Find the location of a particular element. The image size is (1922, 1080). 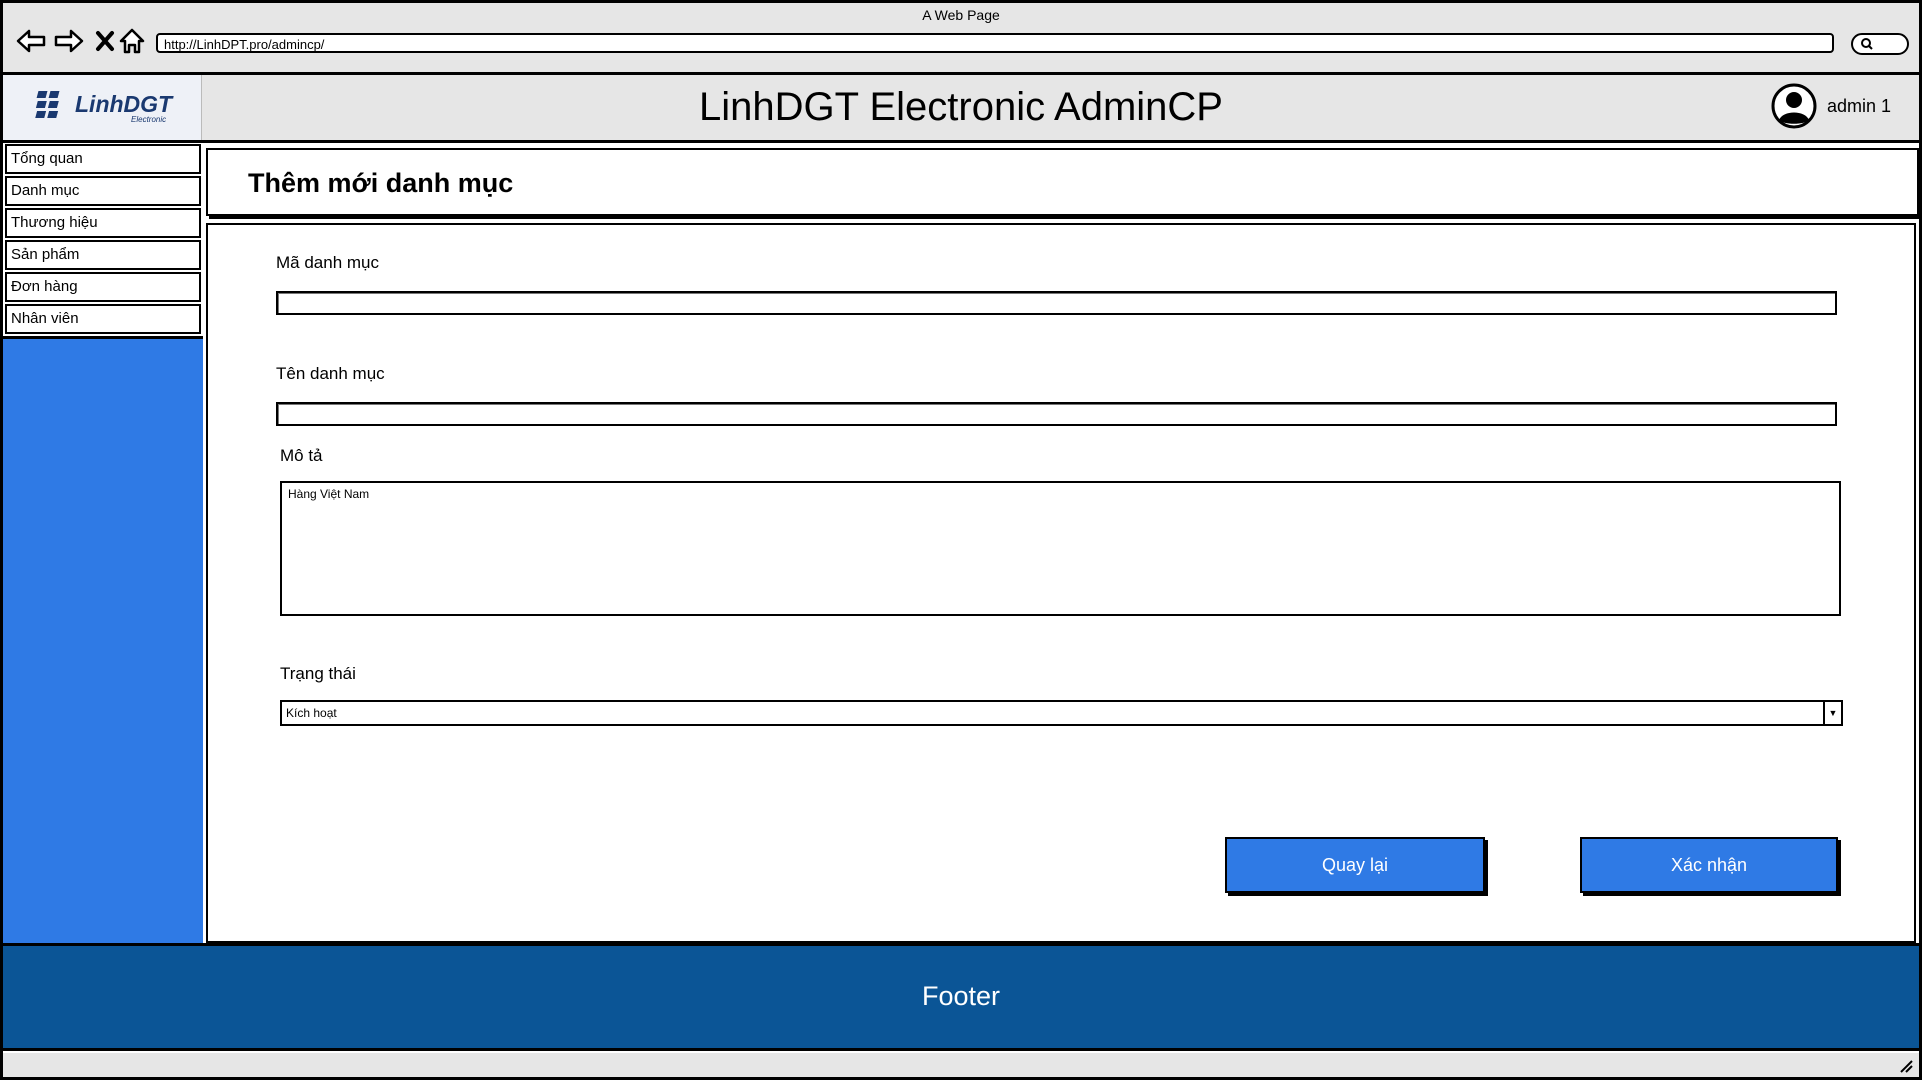

user-name: admin 1 is located at coordinates (1859, 106).